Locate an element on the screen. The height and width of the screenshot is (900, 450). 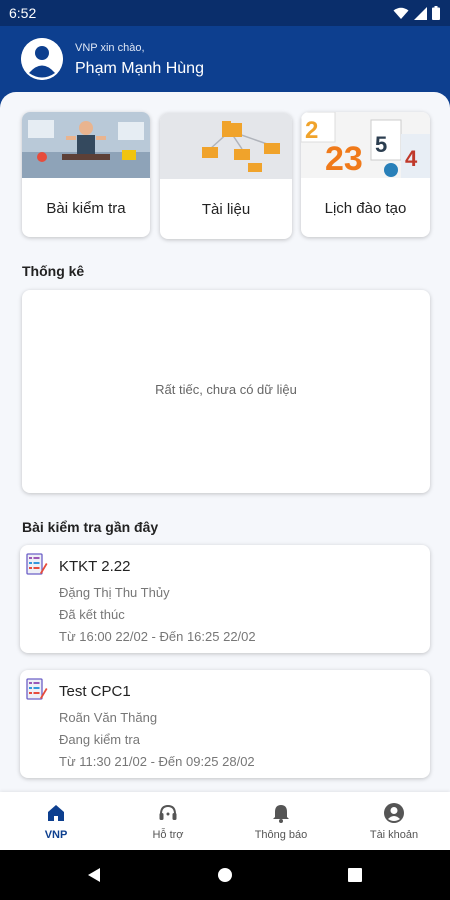
stats-empty-message: Rất tiếc, chưa có dữ liệu is located at coordinates (226, 389).